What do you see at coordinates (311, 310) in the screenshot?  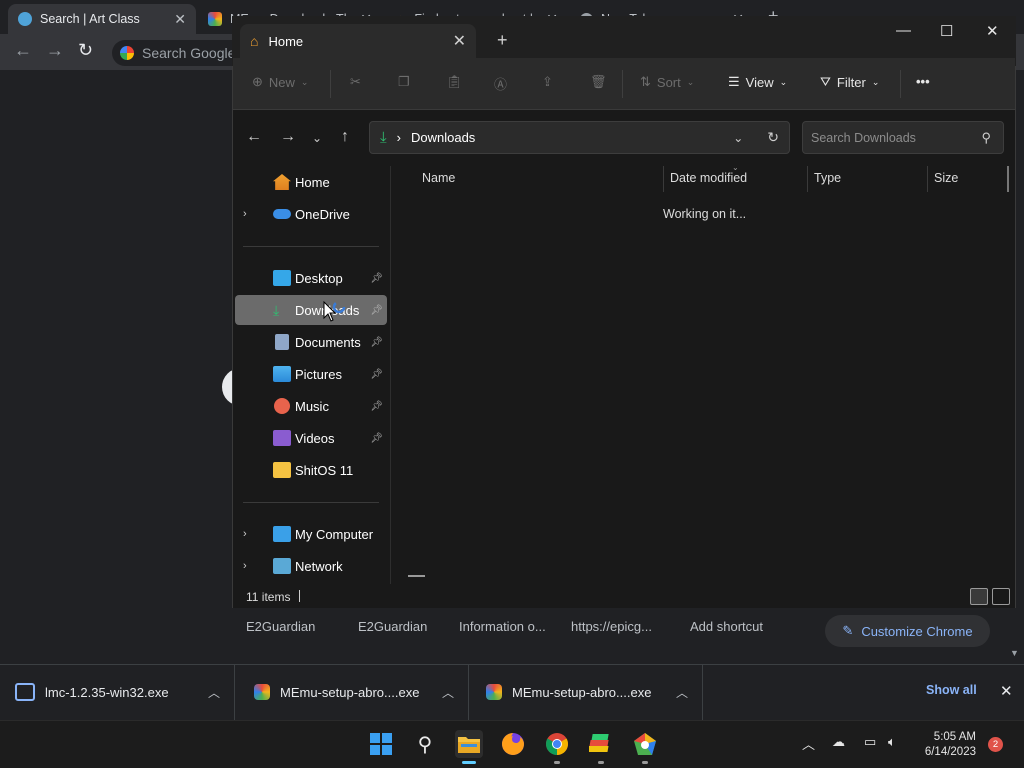 I see `sidebar-item-downloads: ⤓ Downloads 📌︎` at bounding box center [311, 310].